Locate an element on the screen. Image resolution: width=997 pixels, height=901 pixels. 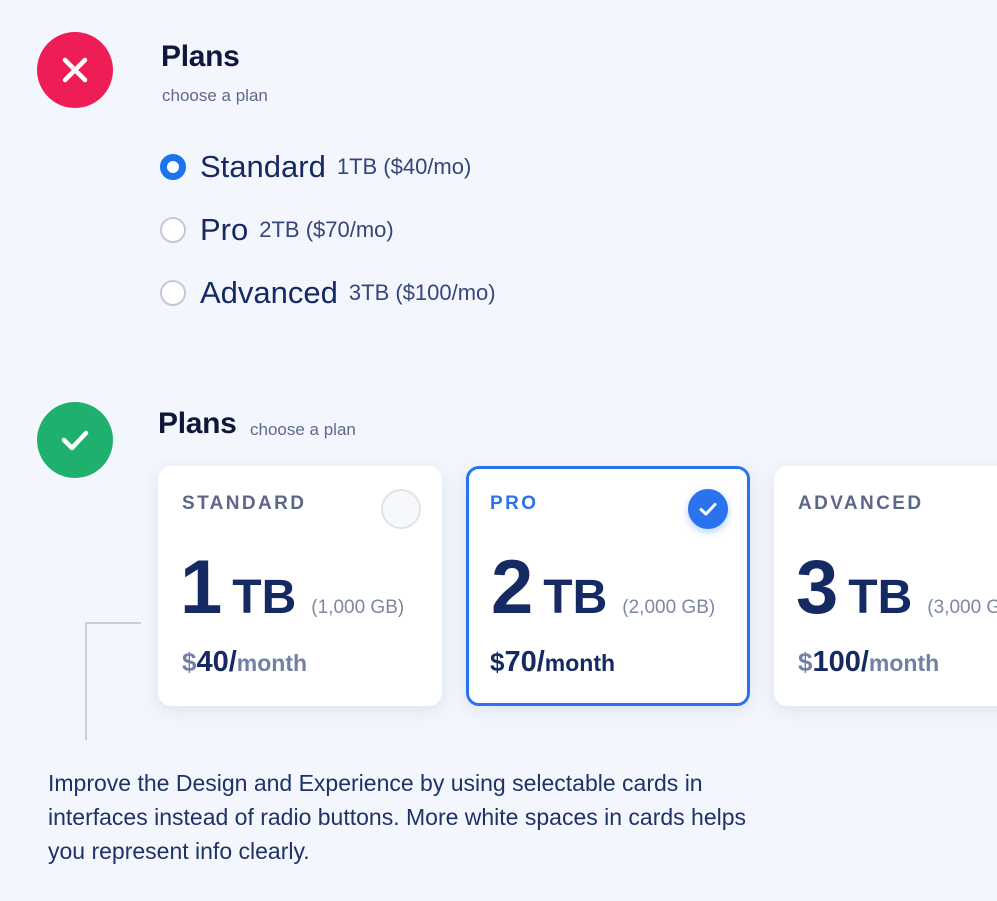
card-price: $100/month is located at coordinates (868, 662).